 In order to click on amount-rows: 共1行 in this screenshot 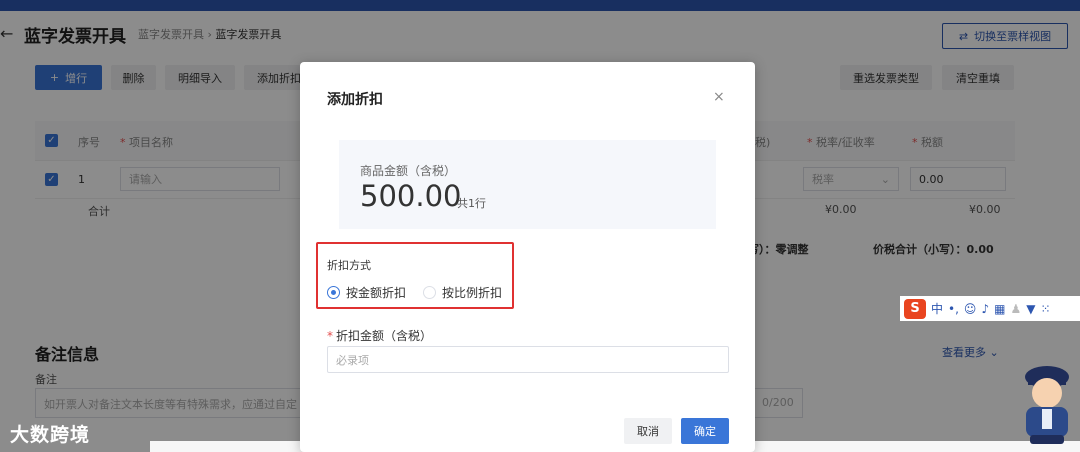, I will do `click(471, 203)`.